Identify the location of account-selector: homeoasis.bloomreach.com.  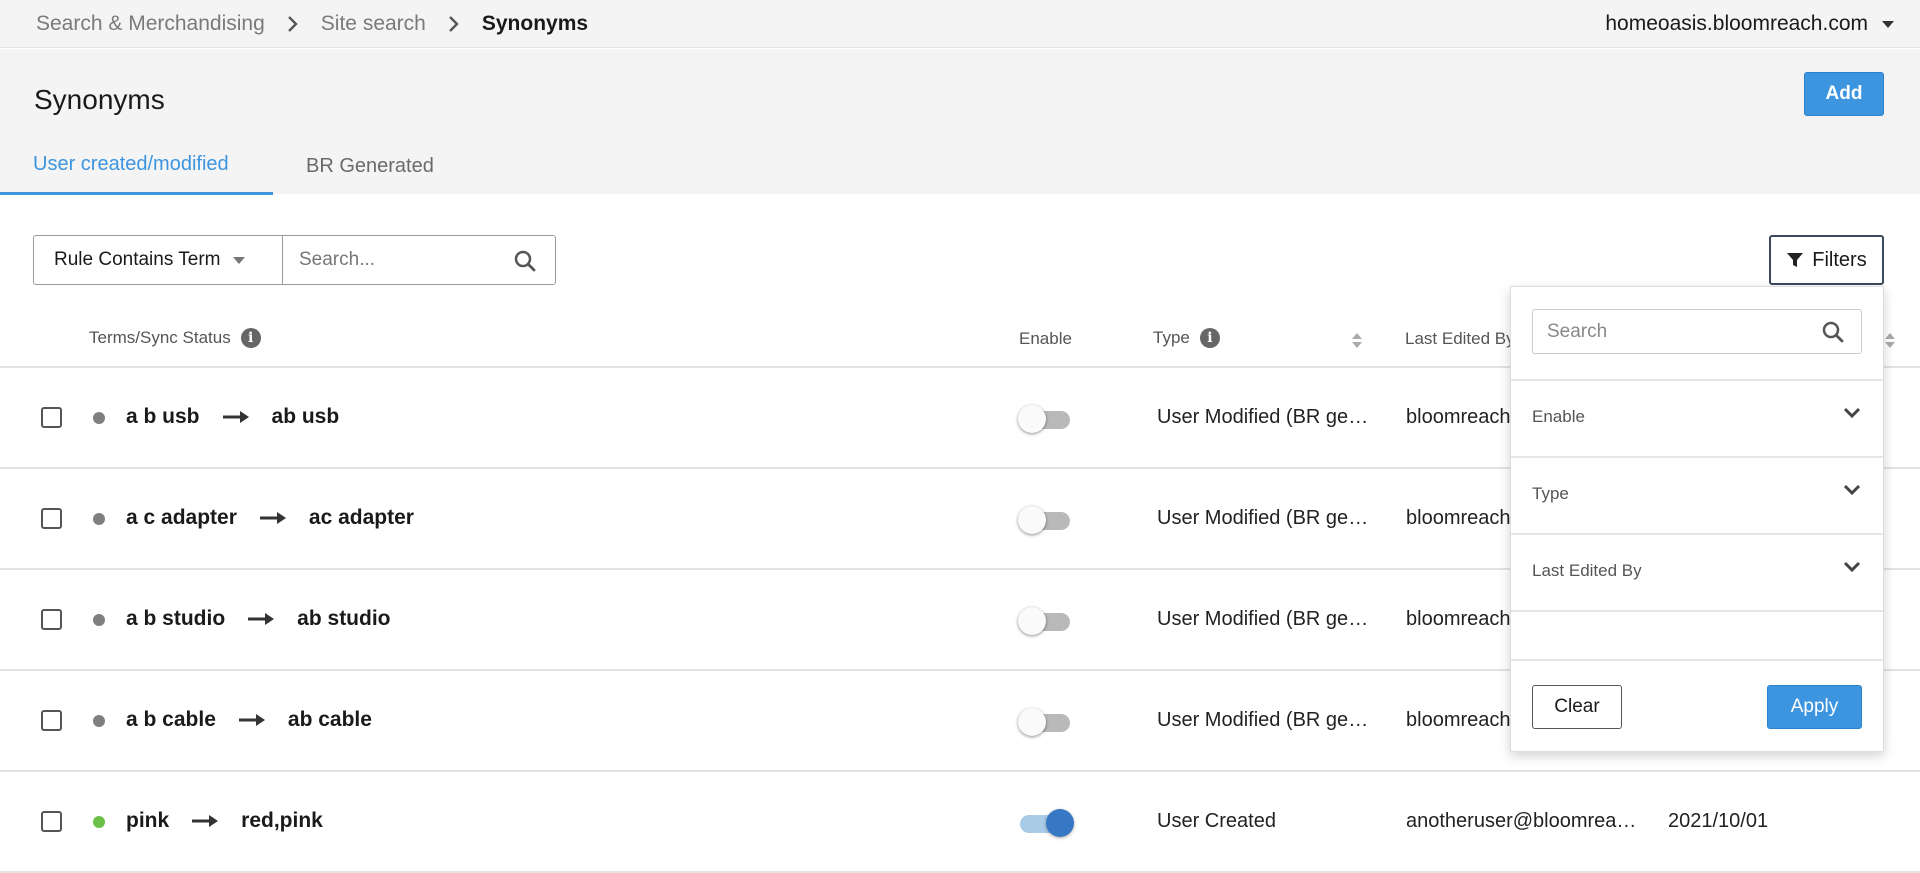
(1749, 24).